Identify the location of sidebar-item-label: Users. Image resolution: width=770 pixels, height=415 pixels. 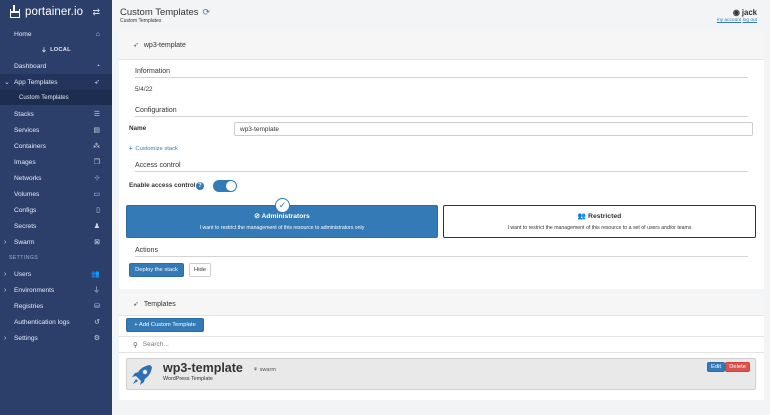
(23, 274).